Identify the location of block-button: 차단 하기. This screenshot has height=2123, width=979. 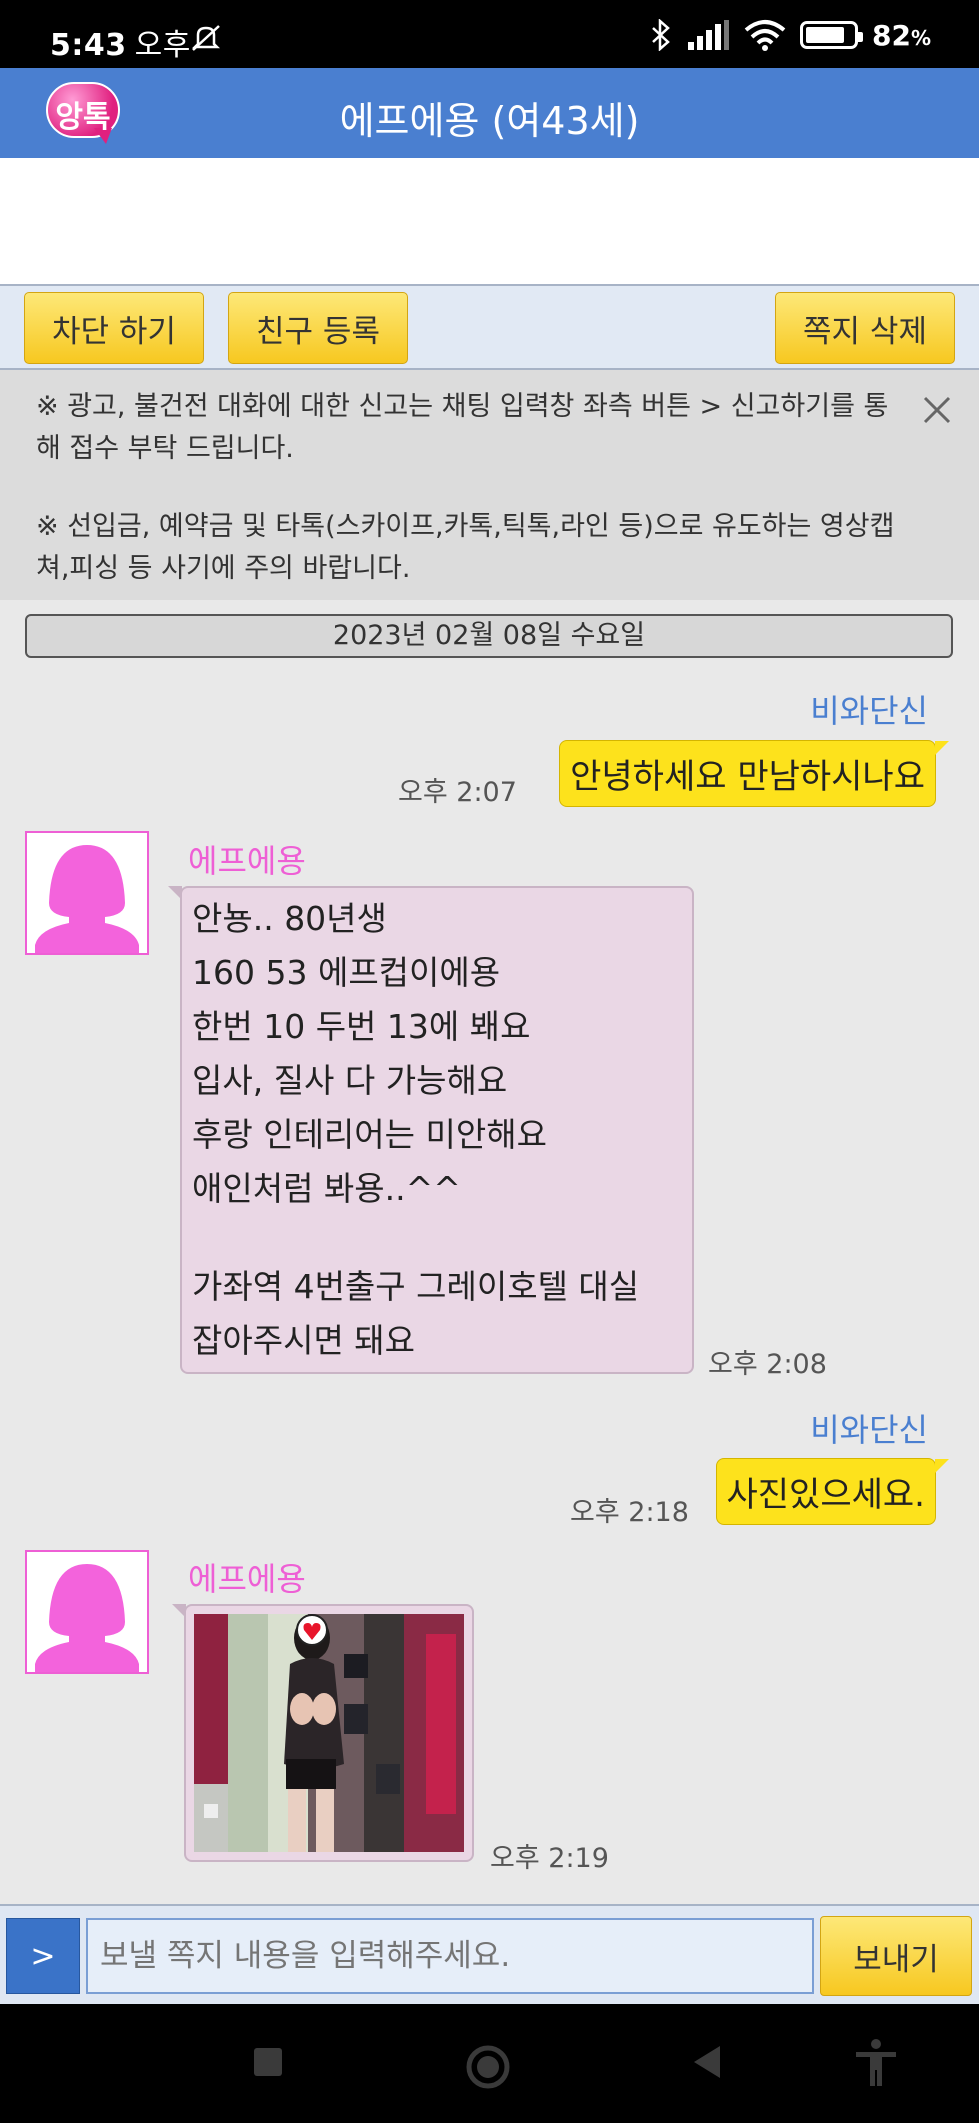
(114, 328).